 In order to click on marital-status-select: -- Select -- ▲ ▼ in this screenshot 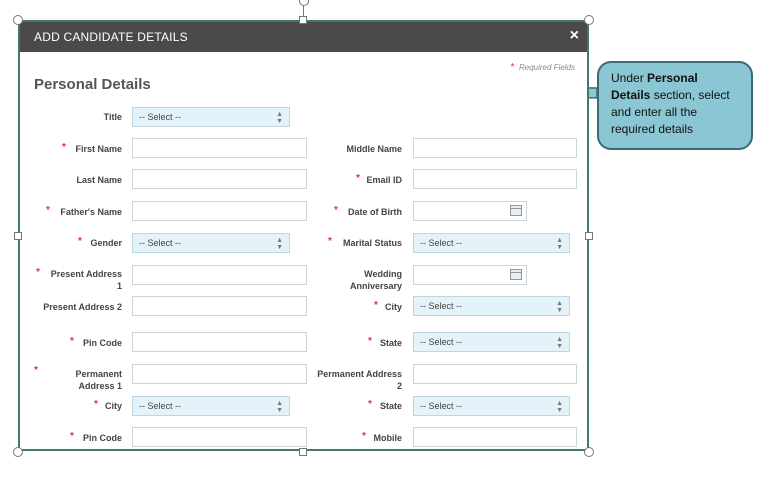, I will do `click(491, 243)`.